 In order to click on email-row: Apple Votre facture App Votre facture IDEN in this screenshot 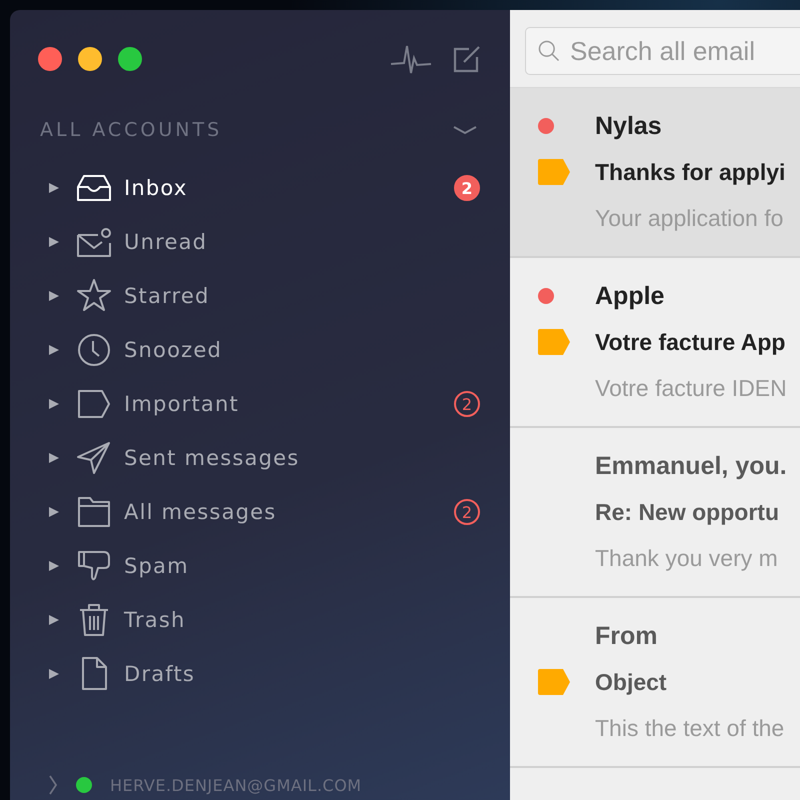, I will do `click(655, 343)`.